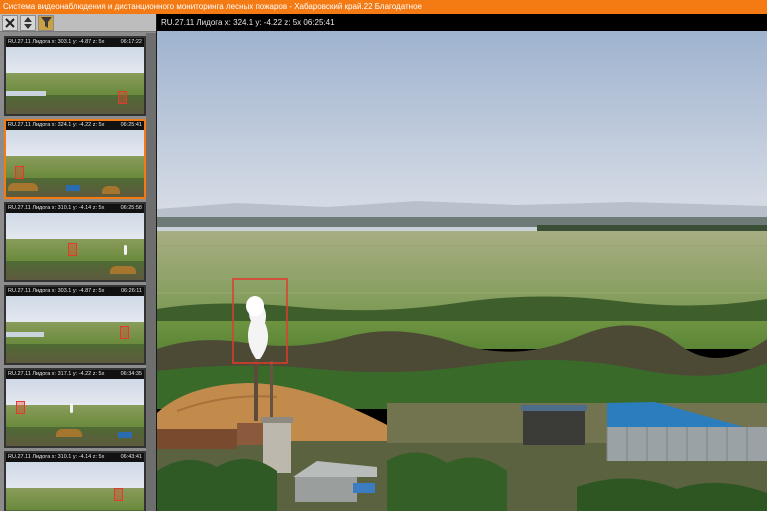 The width and height of the screenshot is (767, 511). What do you see at coordinates (56, 125) in the screenshot?
I see `thumbnail-caption: RU.27.11 Лидога x: 324.1 y: -4.22 z: 5x` at bounding box center [56, 125].